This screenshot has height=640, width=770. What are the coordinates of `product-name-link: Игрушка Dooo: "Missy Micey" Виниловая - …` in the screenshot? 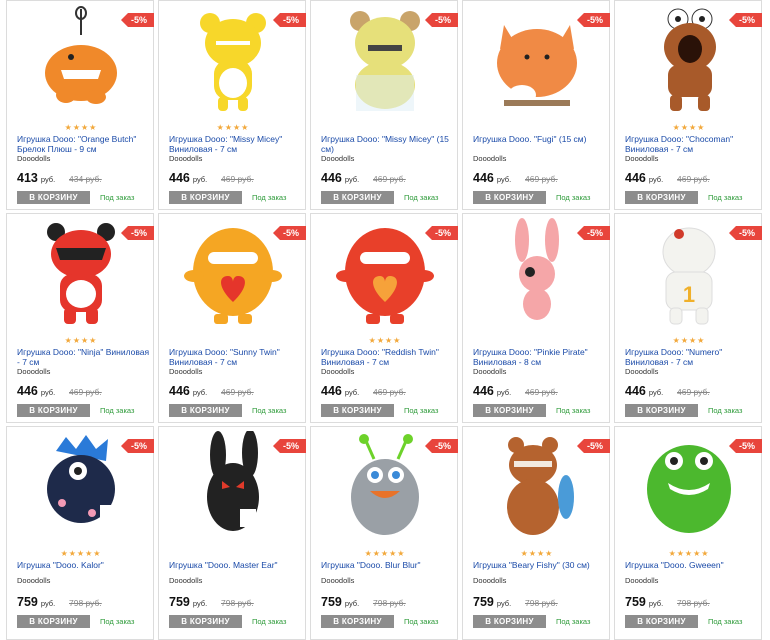 It's located at (236, 144).